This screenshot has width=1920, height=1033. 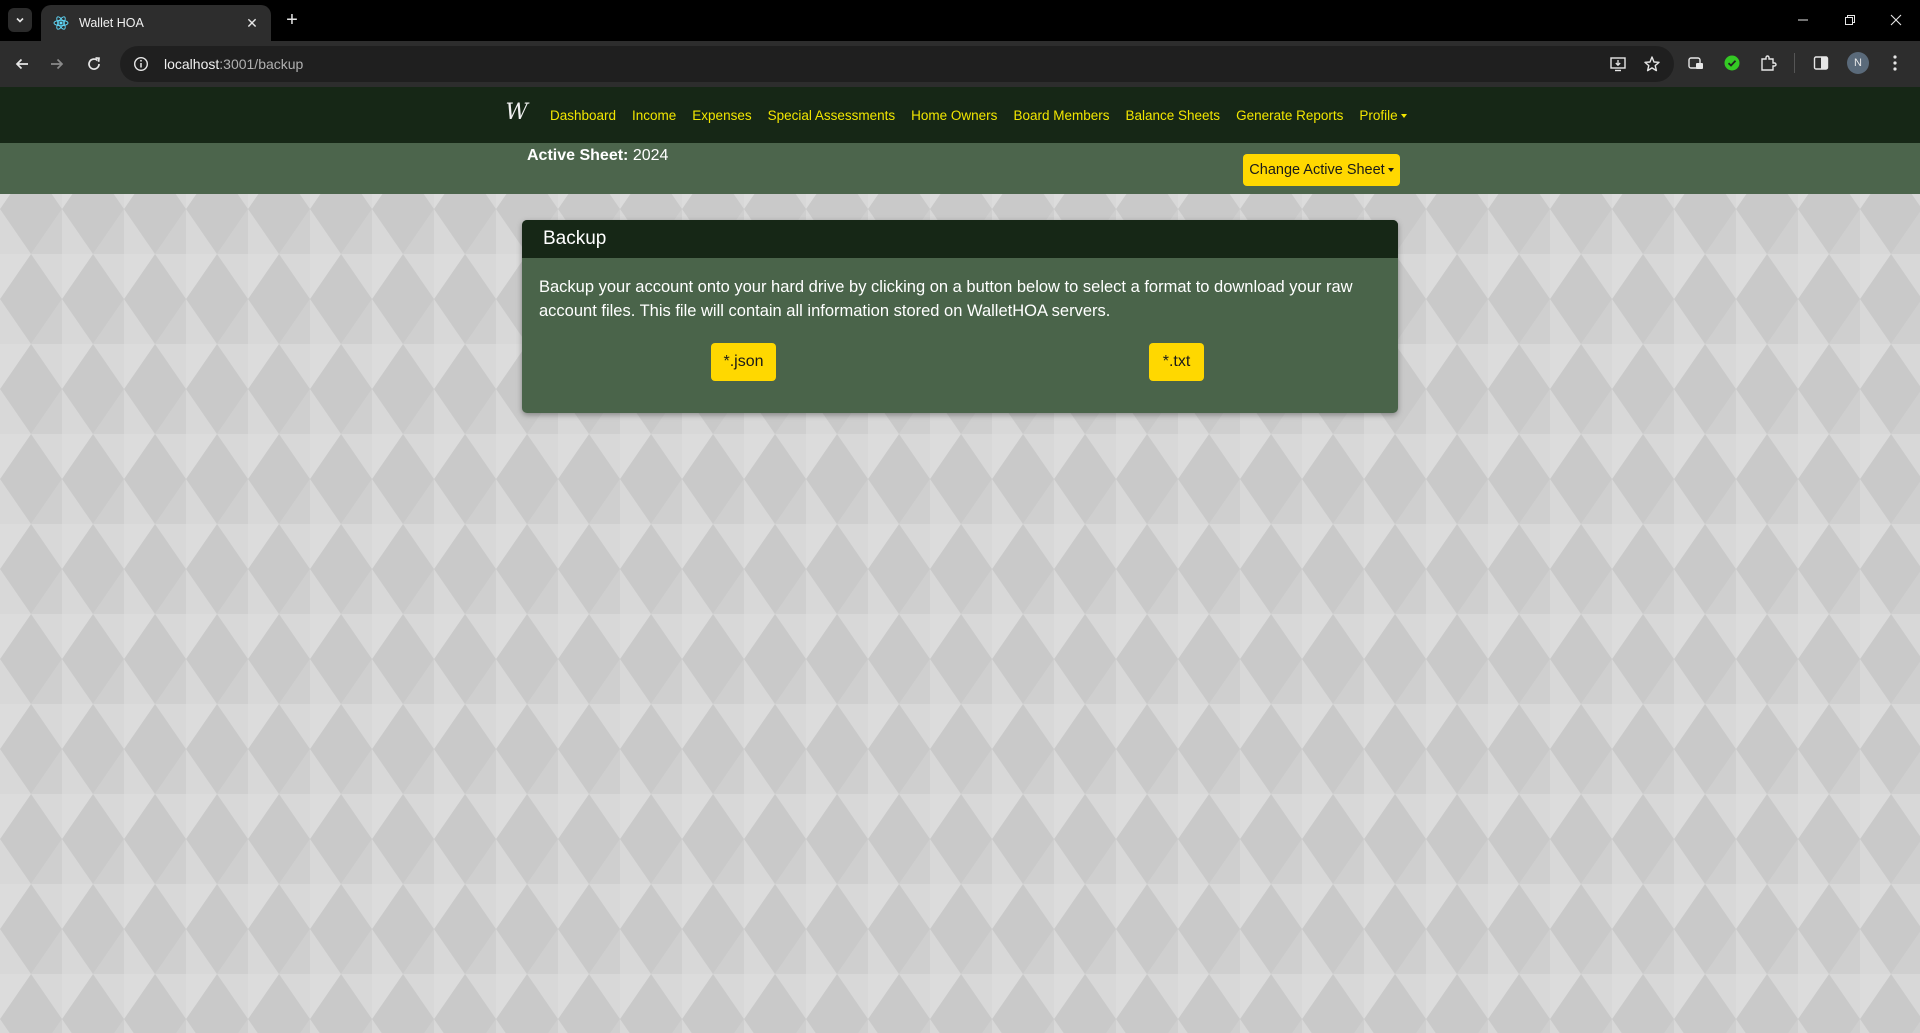 What do you see at coordinates (1618, 64) in the screenshot?
I see `install-app-icon` at bounding box center [1618, 64].